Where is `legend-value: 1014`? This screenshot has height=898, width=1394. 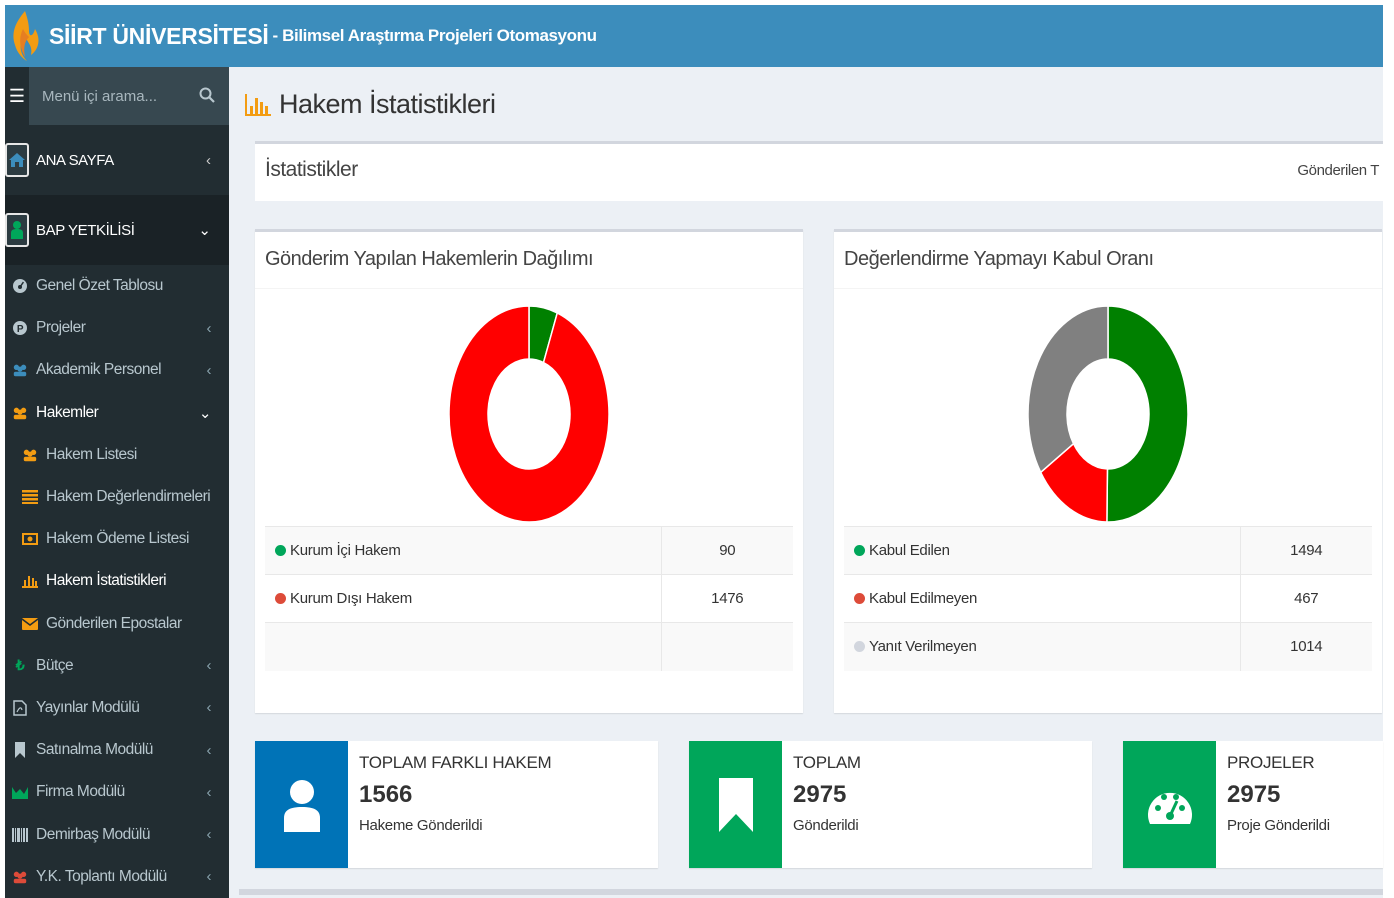
legend-value: 1014 is located at coordinates (1305, 646).